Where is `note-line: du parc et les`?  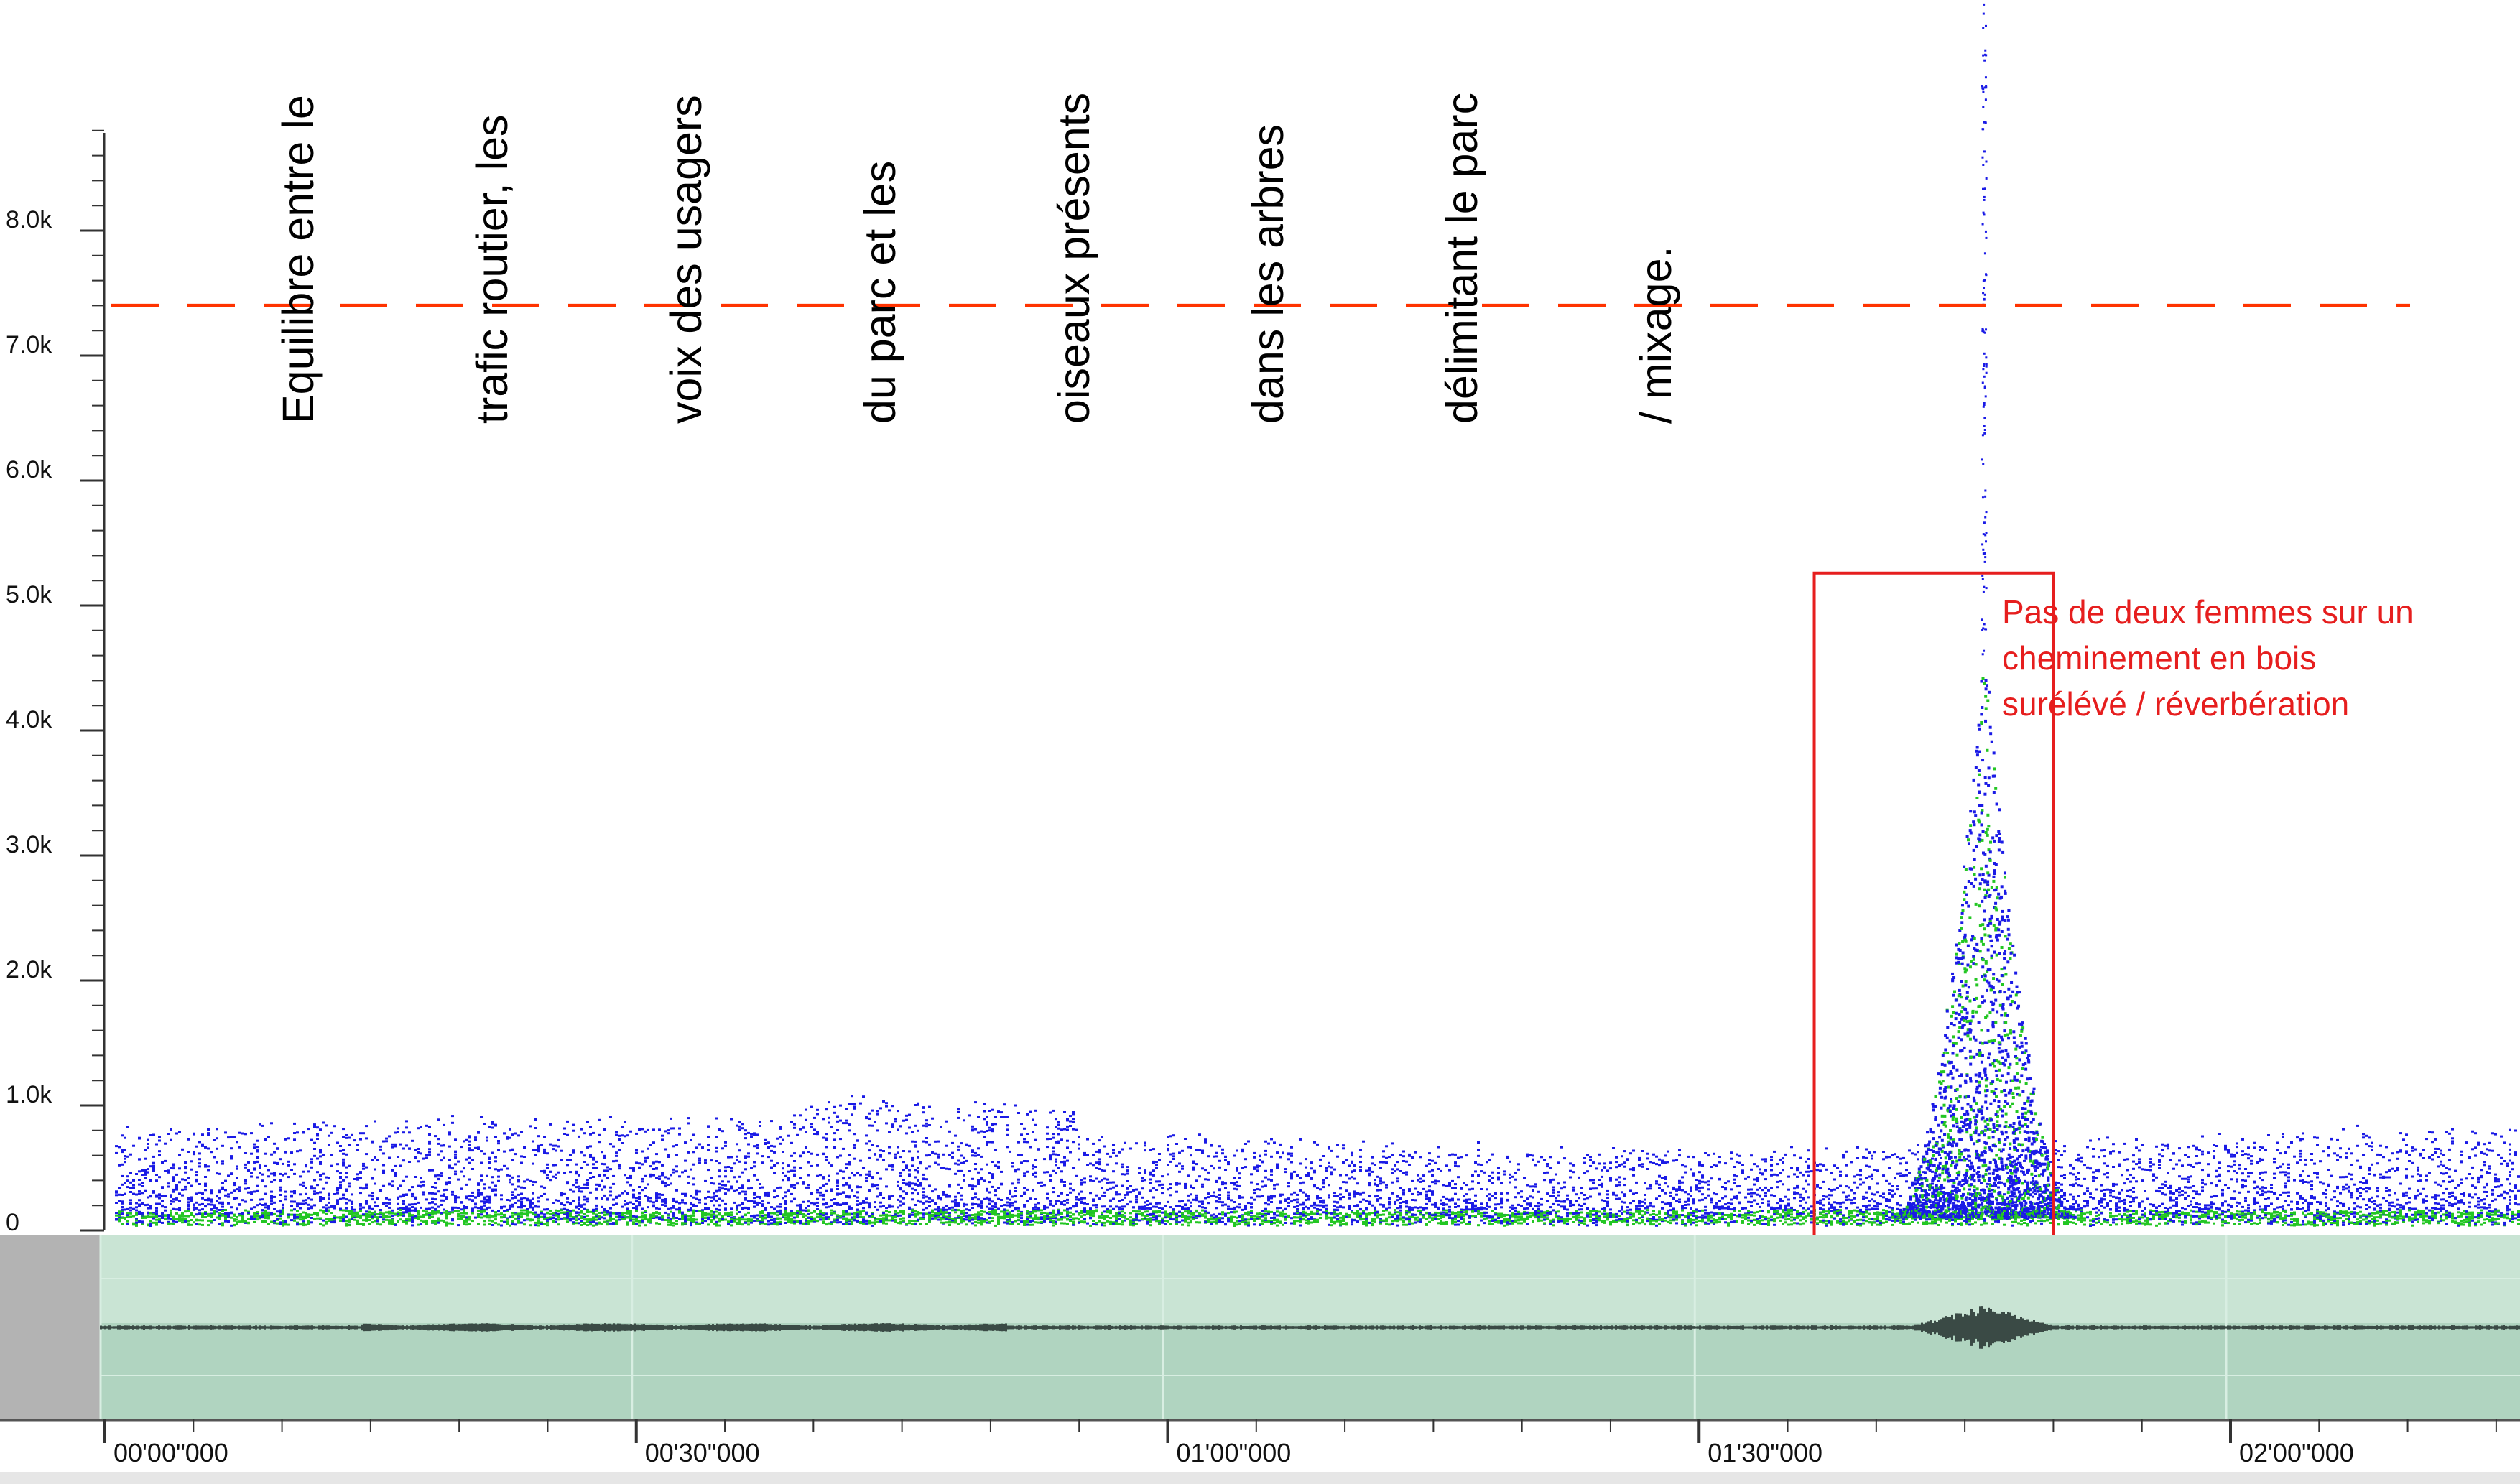
note-line: du parc et les is located at coordinates (880, 292).